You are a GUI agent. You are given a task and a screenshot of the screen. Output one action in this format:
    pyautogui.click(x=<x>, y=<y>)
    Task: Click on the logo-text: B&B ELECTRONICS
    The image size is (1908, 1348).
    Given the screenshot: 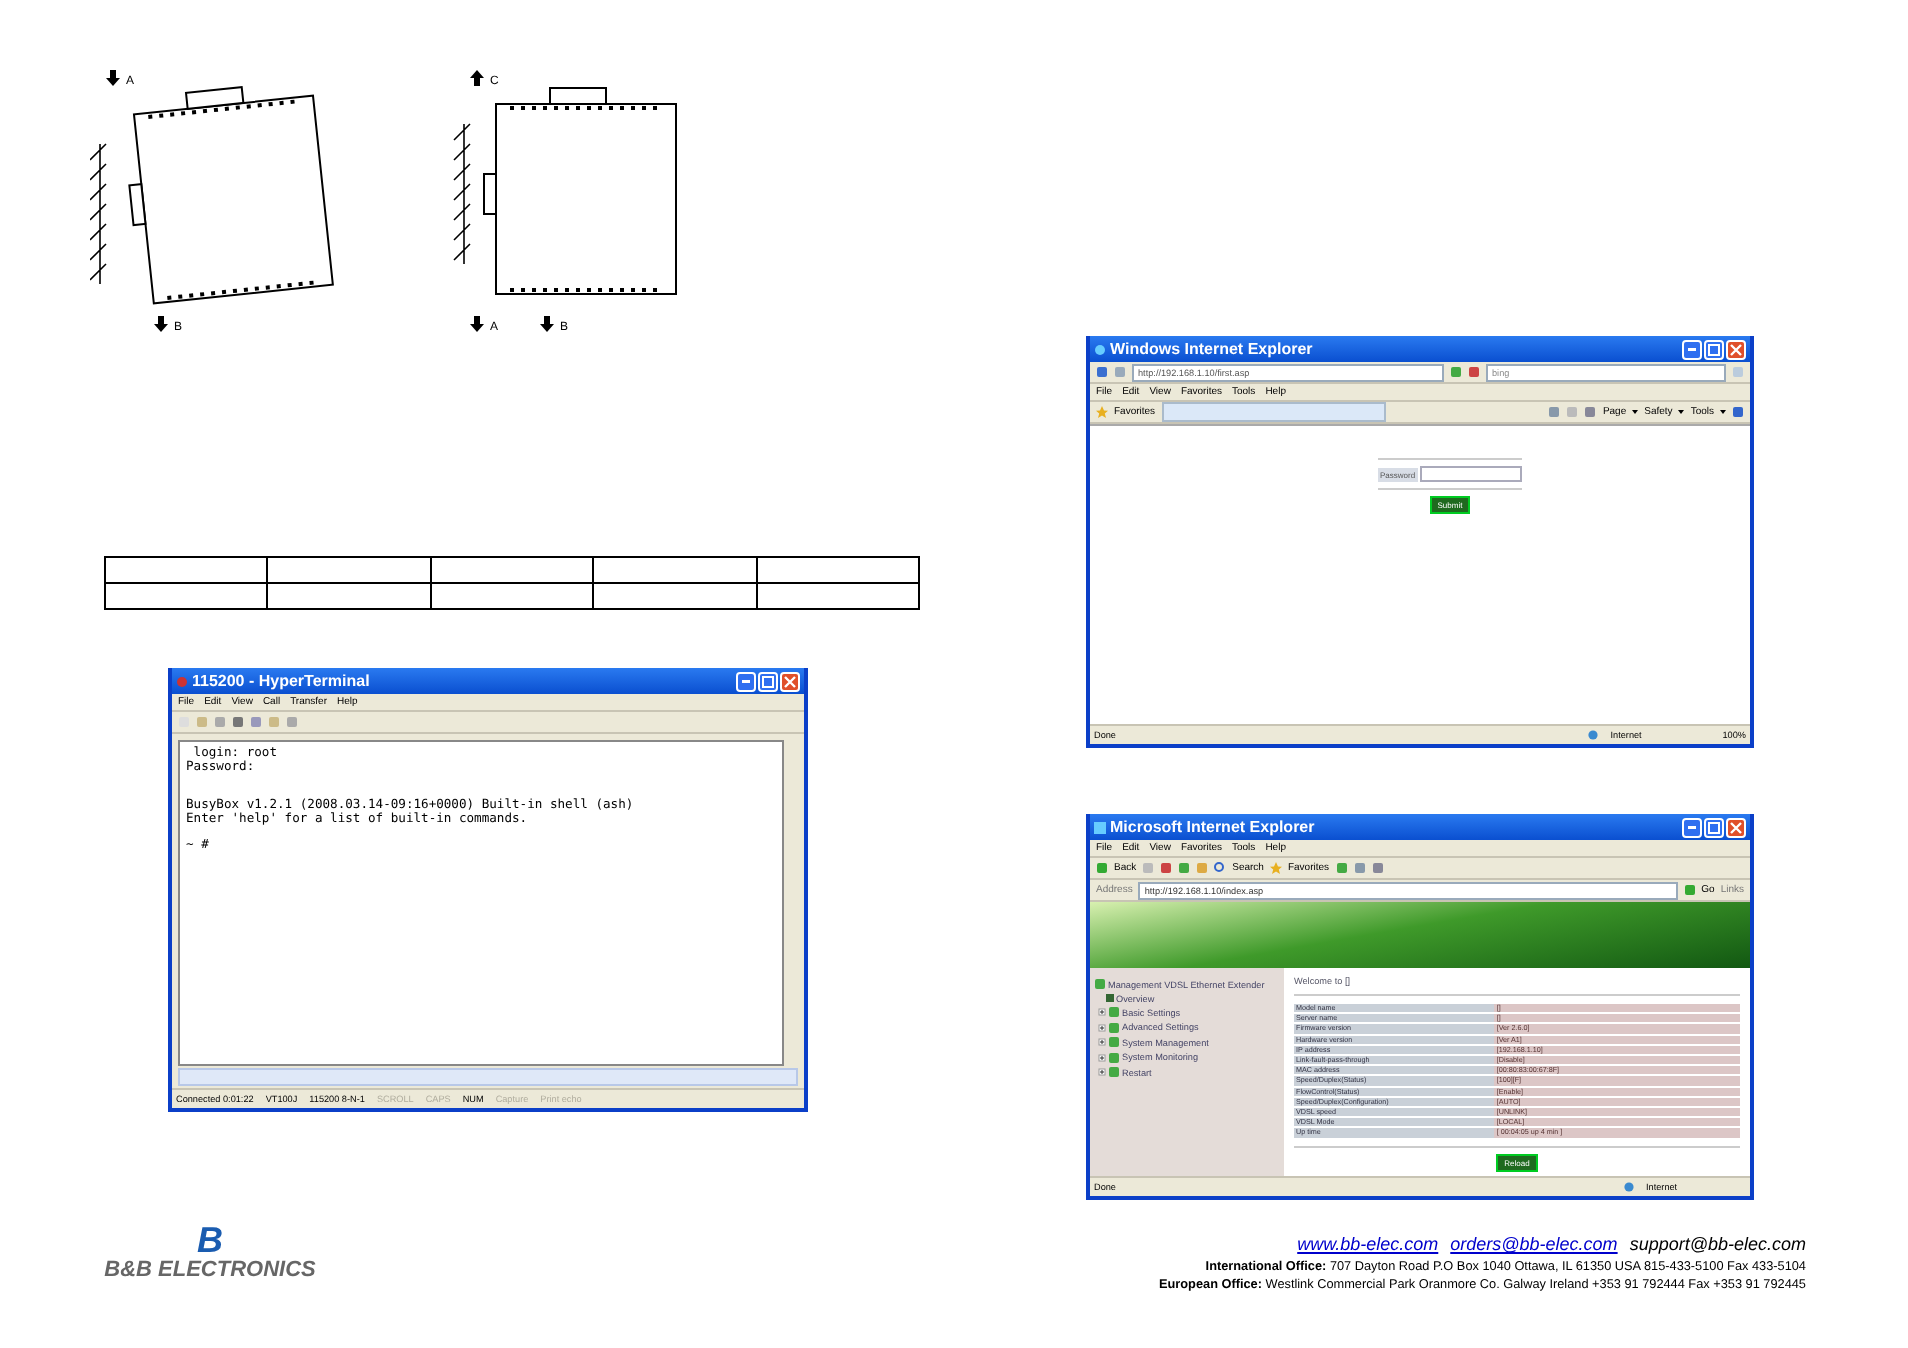 What is the action you would take?
    pyautogui.click(x=210, y=1270)
    